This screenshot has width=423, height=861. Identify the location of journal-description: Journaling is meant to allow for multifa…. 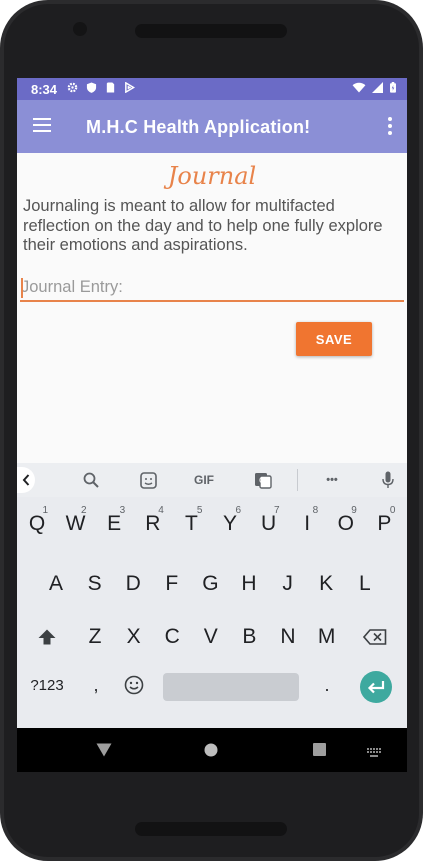
(203, 225).